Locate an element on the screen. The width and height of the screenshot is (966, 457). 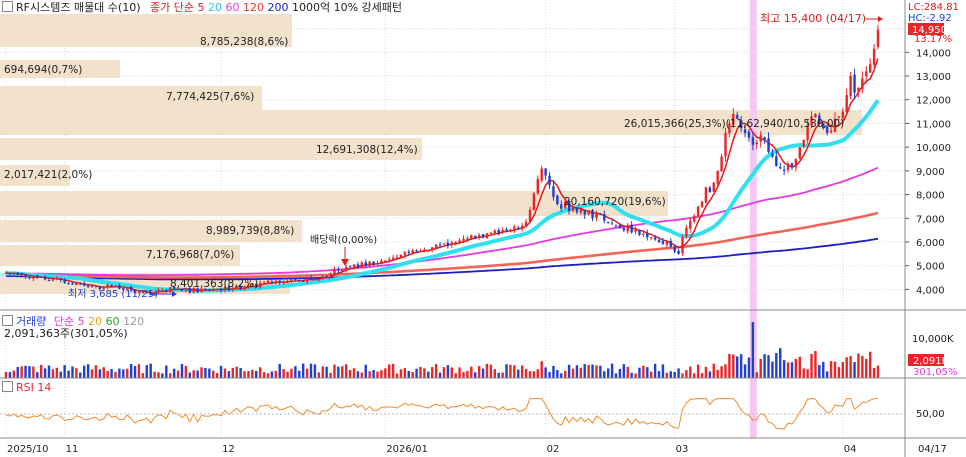
x-tick-label: 2026/01 is located at coordinates (407, 449).